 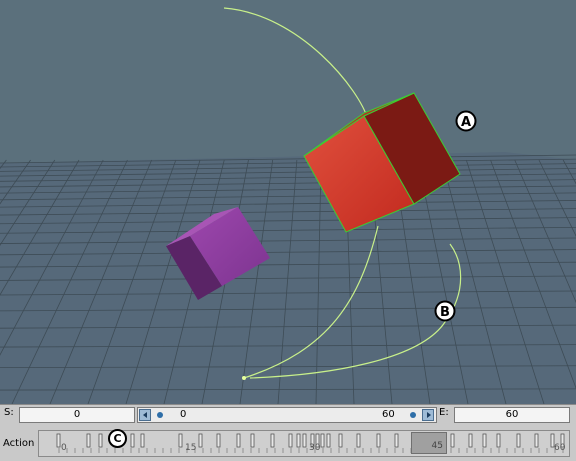 I want to click on tick-label-60: 60, so click(x=560, y=448).